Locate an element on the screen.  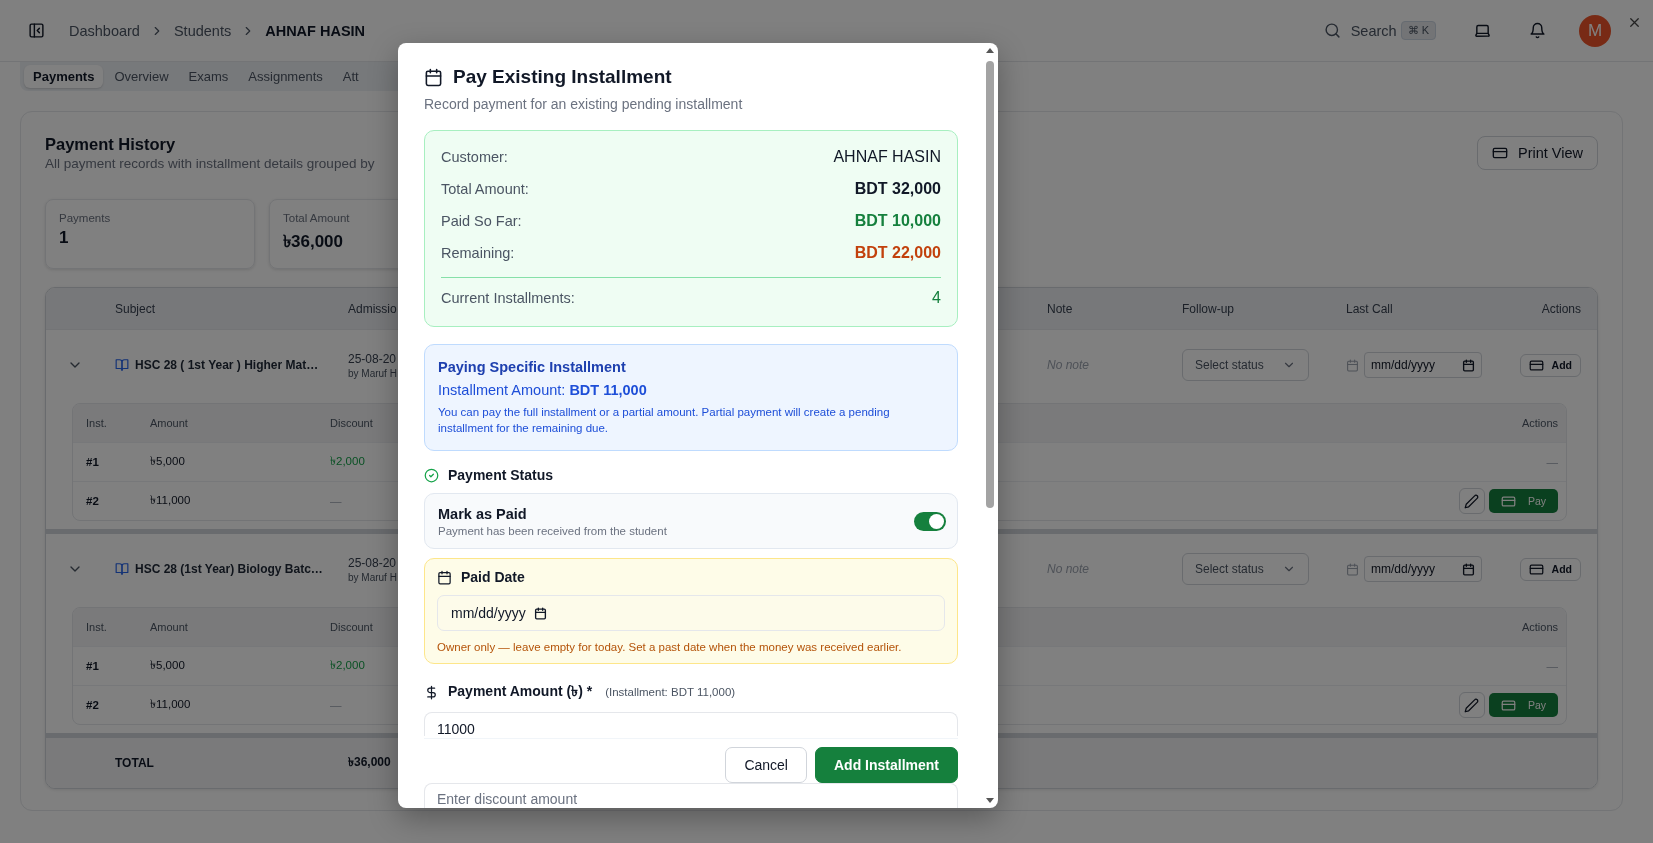
check-circle-icon is located at coordinates (431, 475).